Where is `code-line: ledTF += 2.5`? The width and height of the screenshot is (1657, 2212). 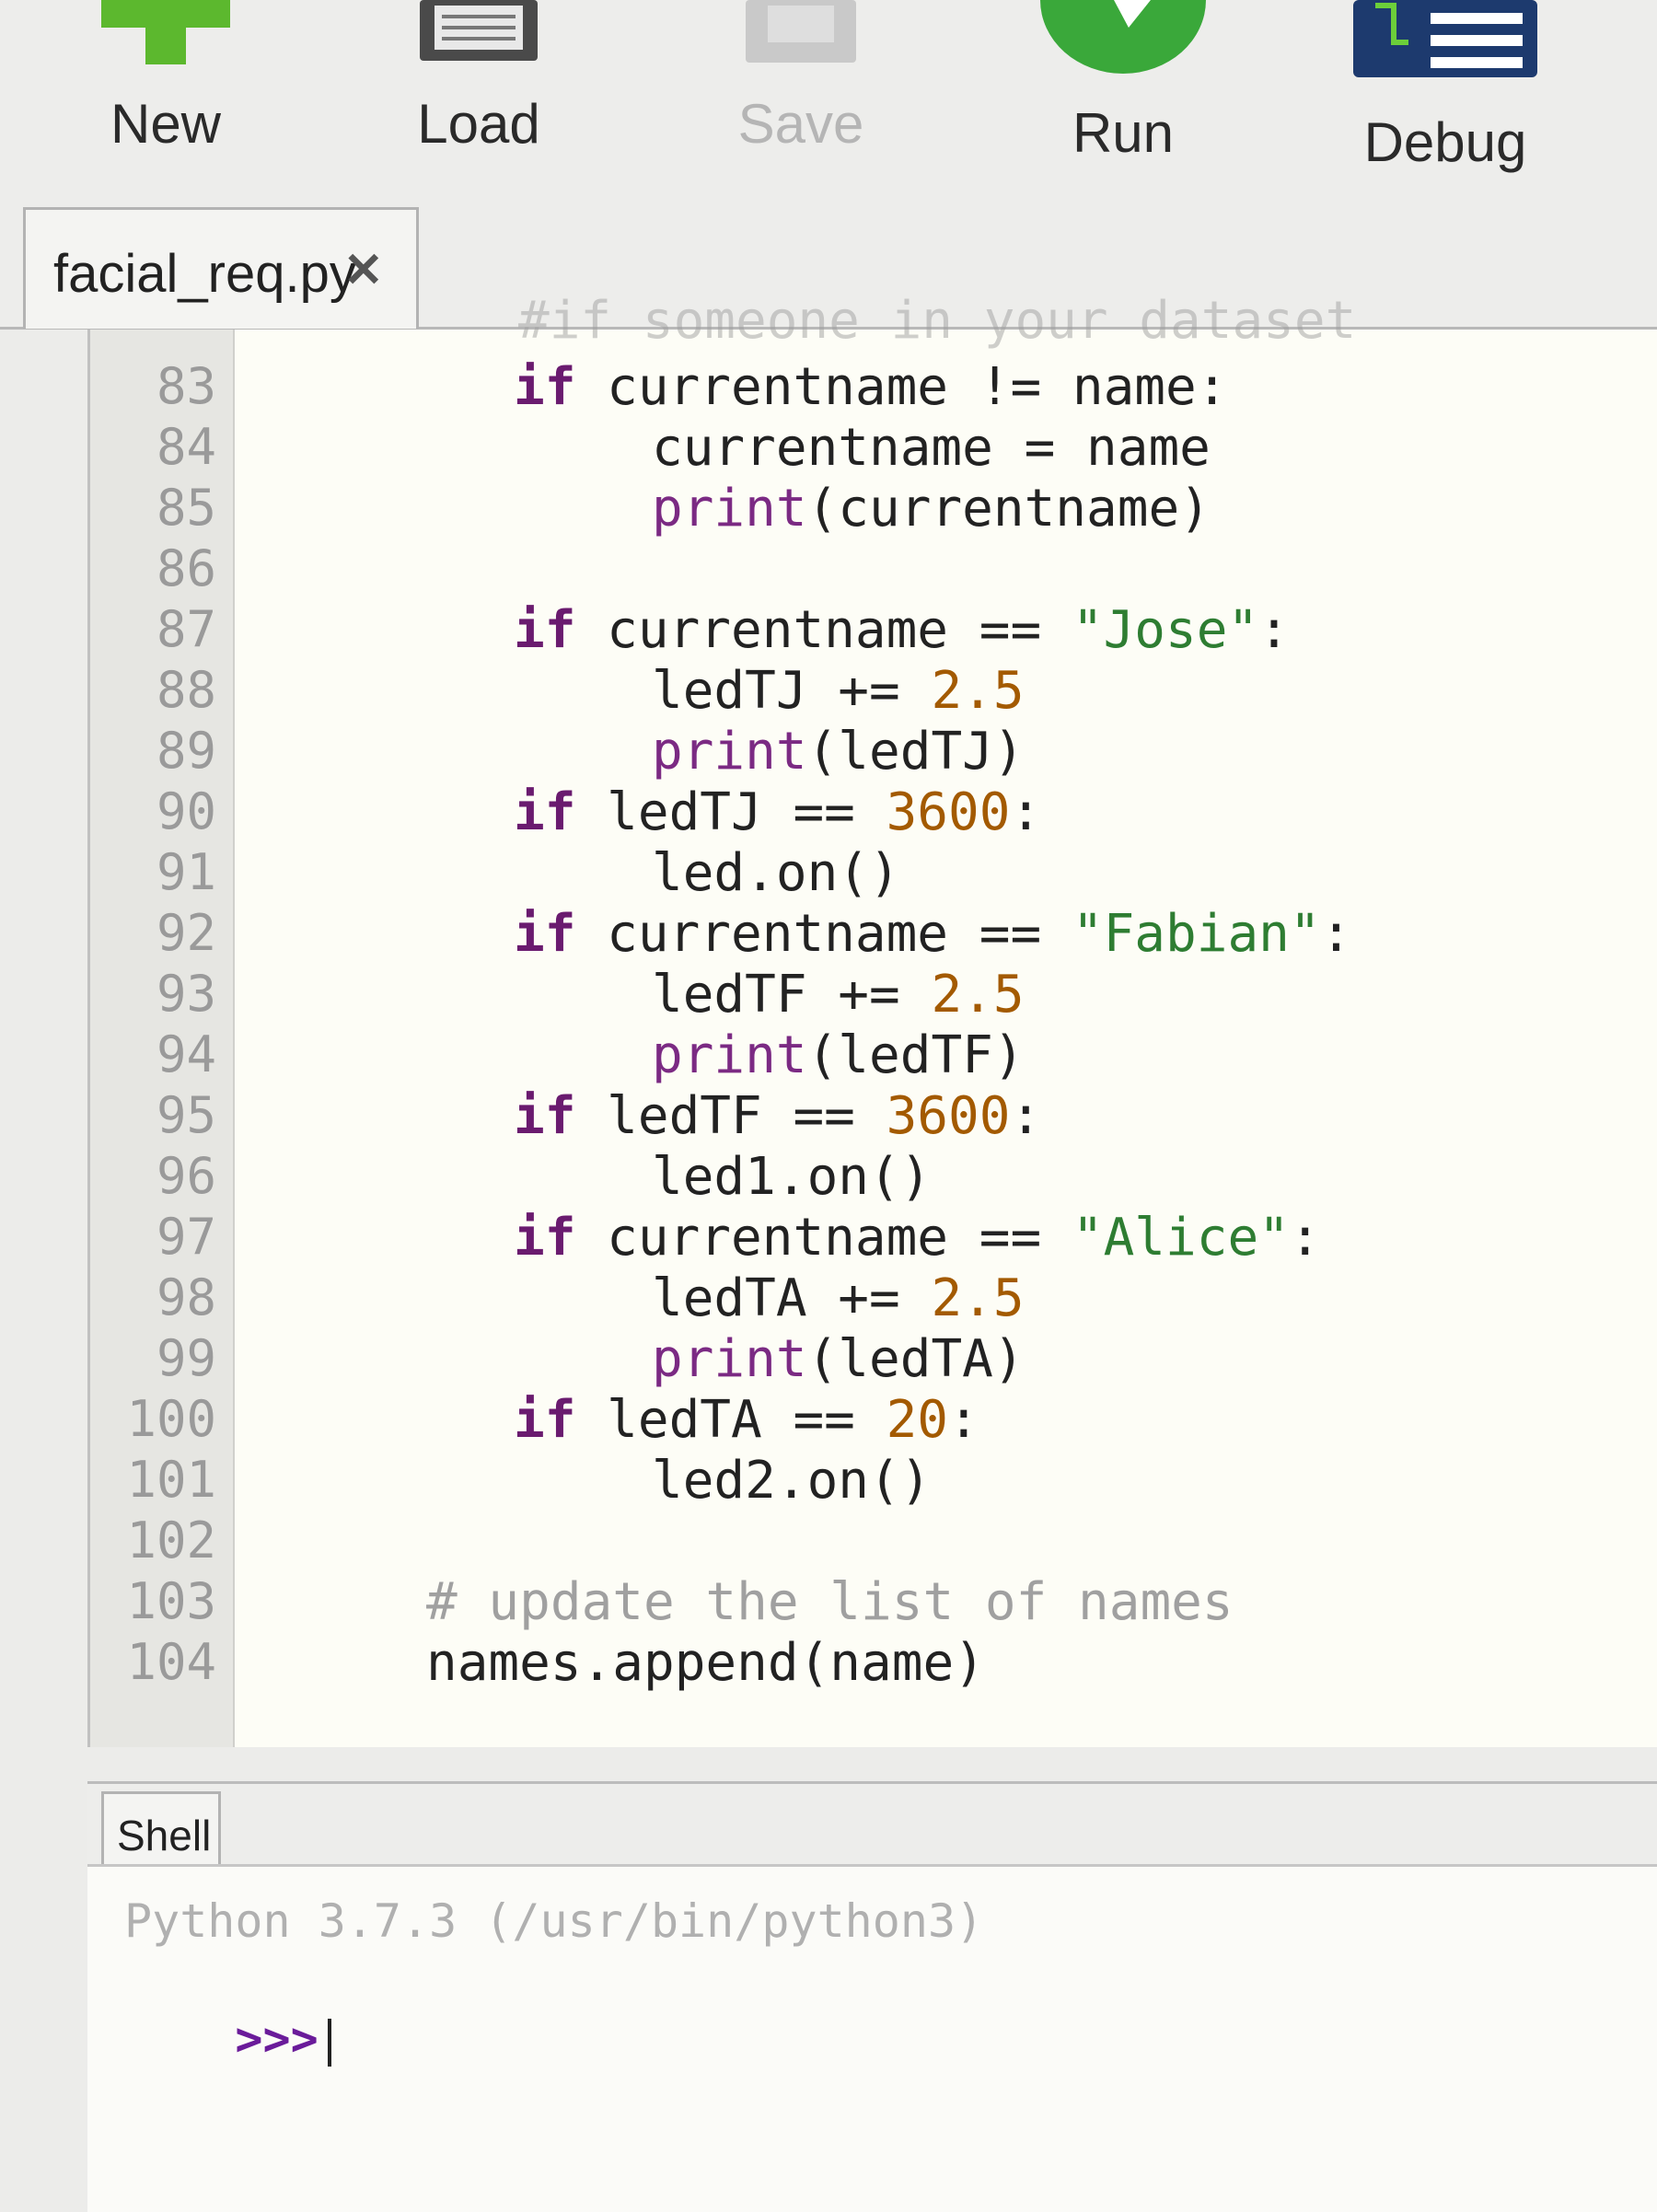
code-line: ledTF += 2.5 is located at coordinates (838, 995).